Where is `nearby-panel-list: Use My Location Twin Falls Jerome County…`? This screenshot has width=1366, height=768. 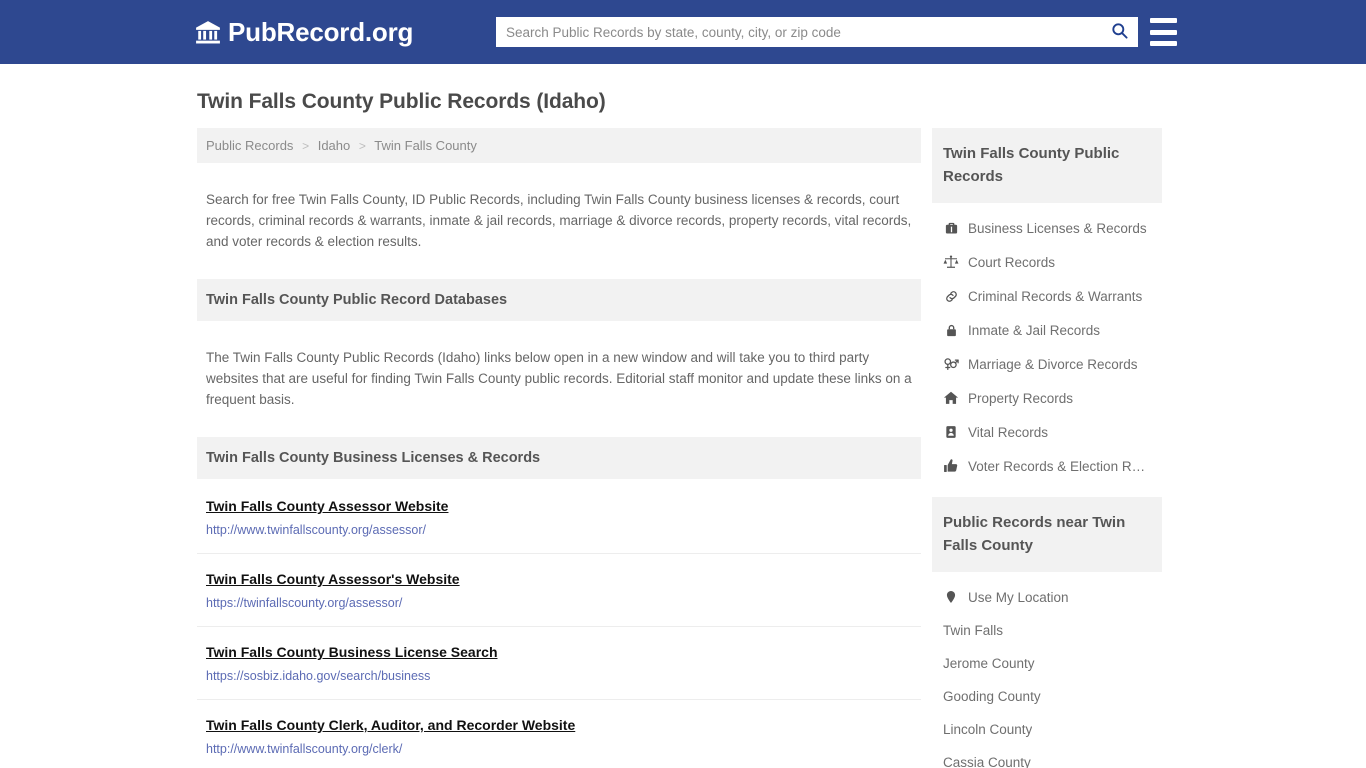
nearby-panel-list: Use My Location Twin Falls Jerome County… is located at coordinates (1047, 670).